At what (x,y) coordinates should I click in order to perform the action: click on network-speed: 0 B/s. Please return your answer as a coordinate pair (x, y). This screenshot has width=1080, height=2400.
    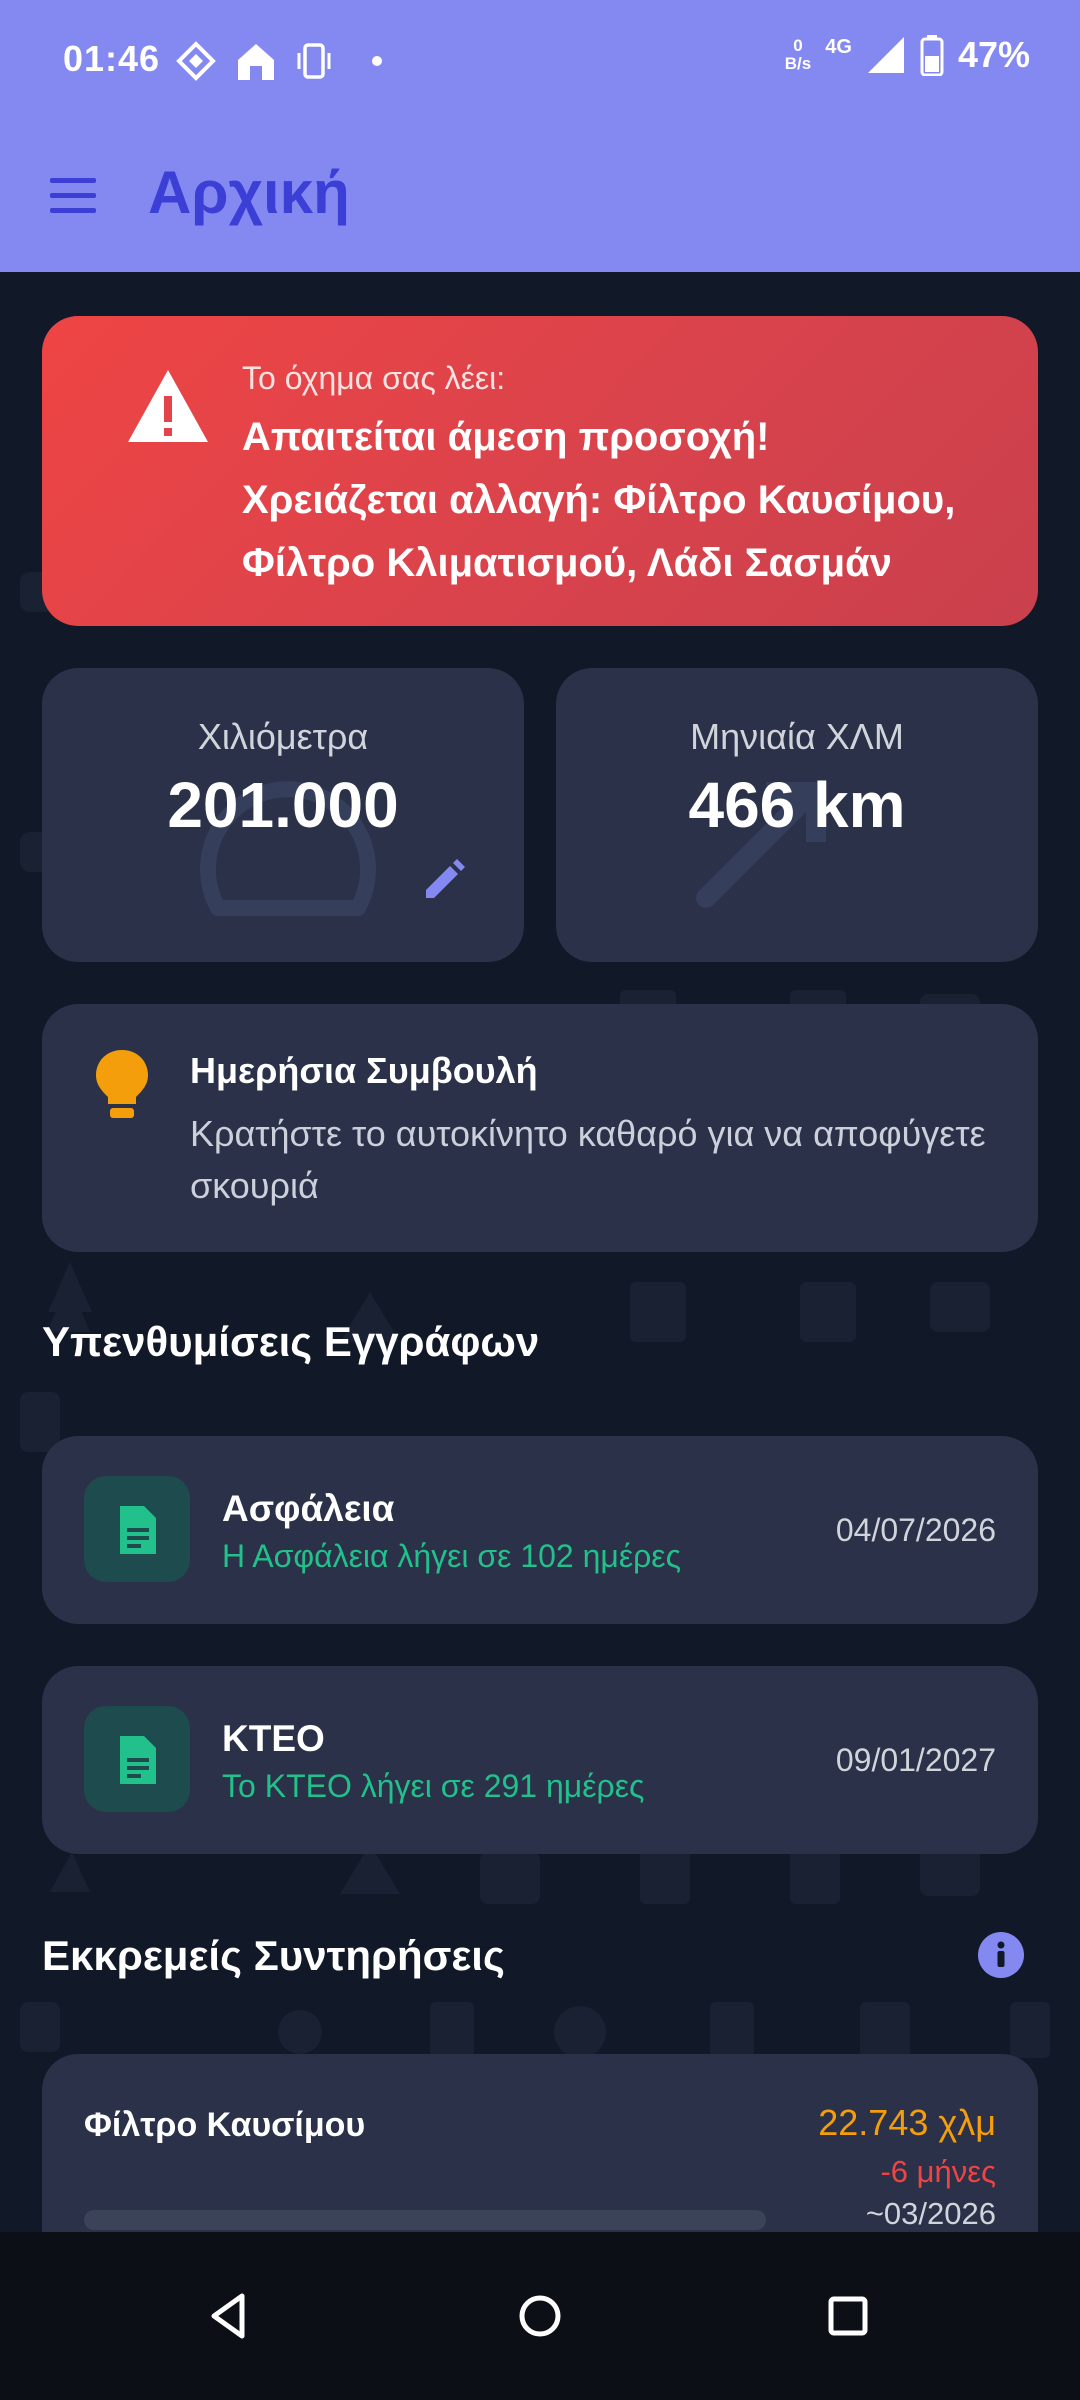
    Looking at the image, I should click on (798, 55).